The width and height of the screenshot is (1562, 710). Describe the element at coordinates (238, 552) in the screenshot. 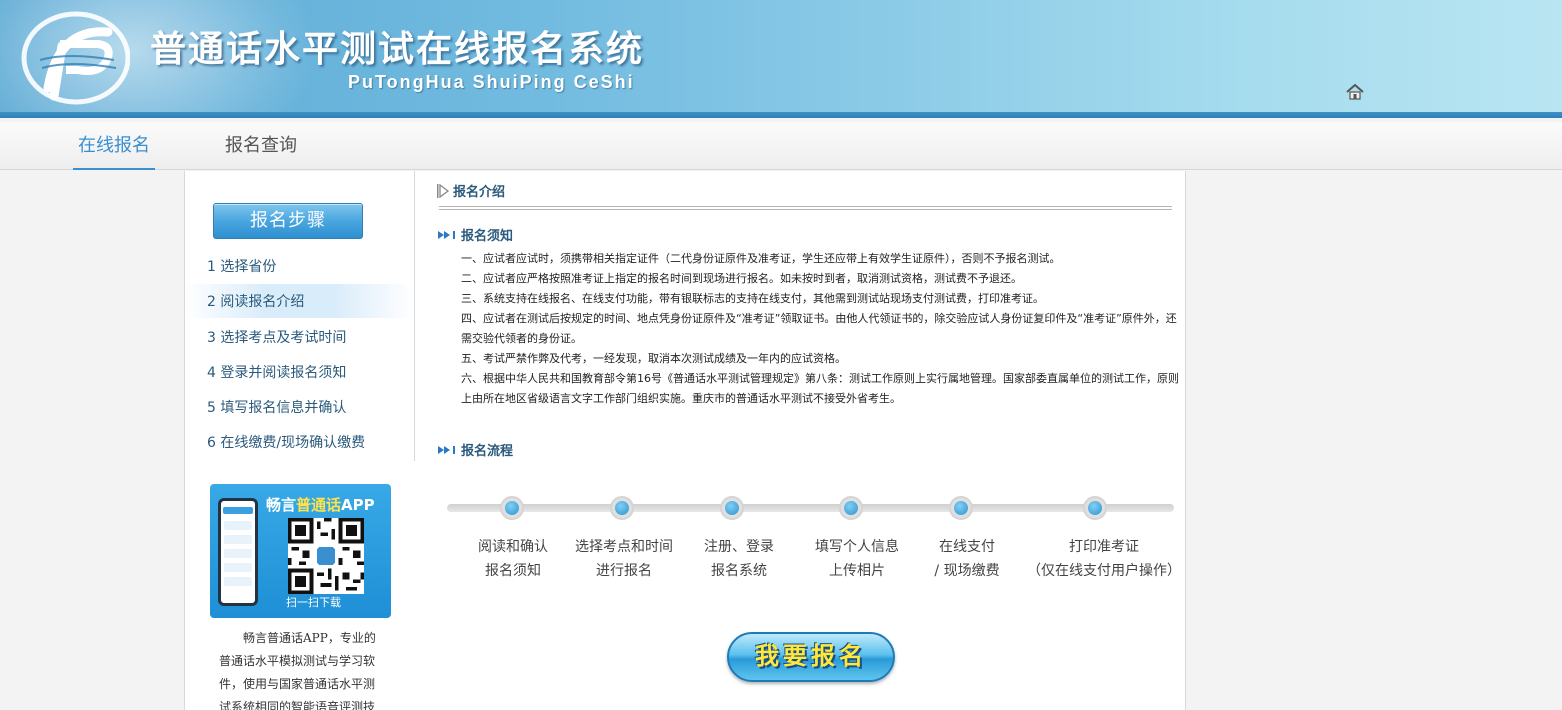

I see `phone-illustration` at that location.